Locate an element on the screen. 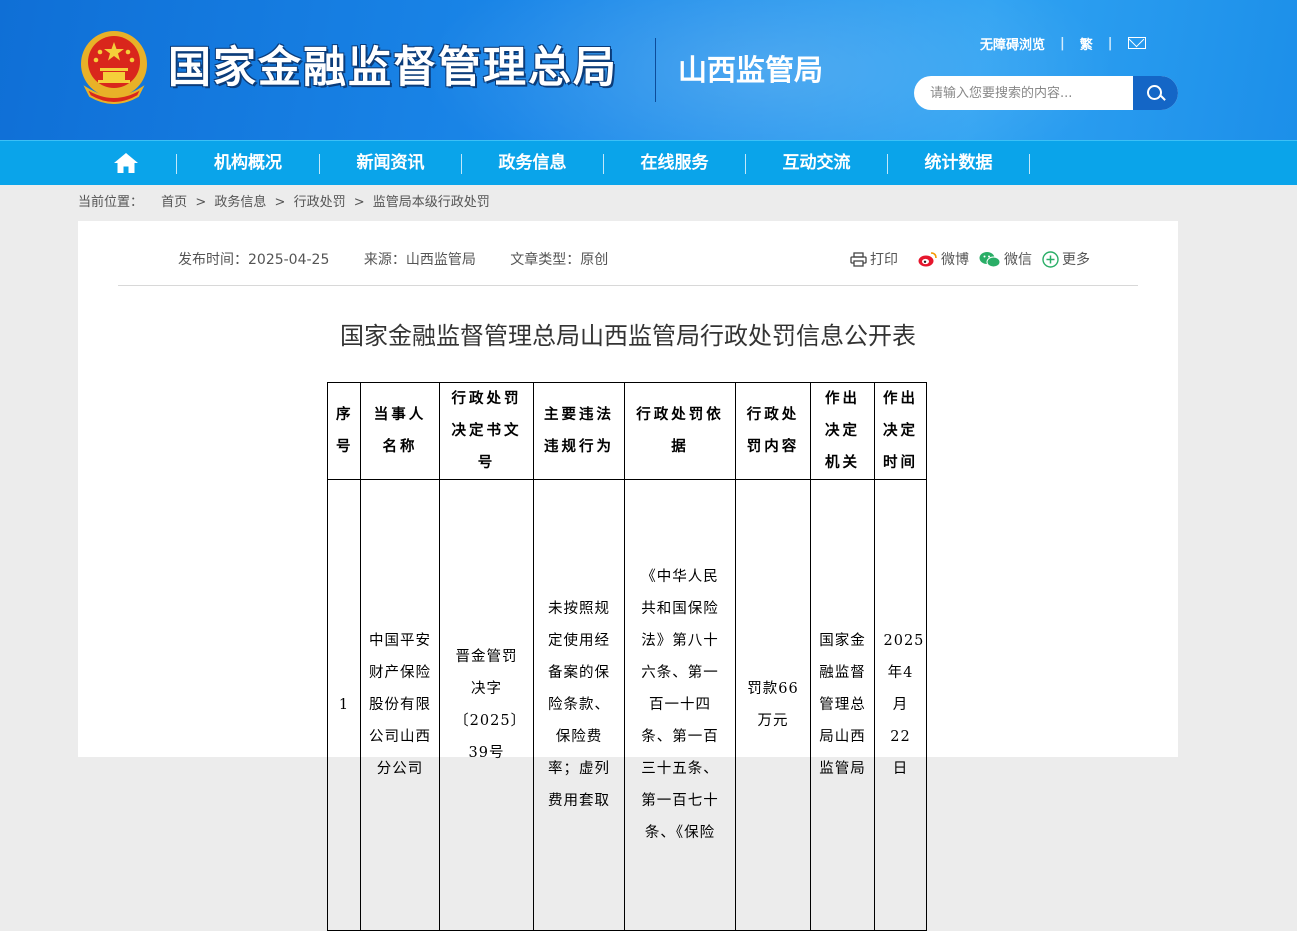  weibo-label: 微博 is located at coordinates (955, 260).